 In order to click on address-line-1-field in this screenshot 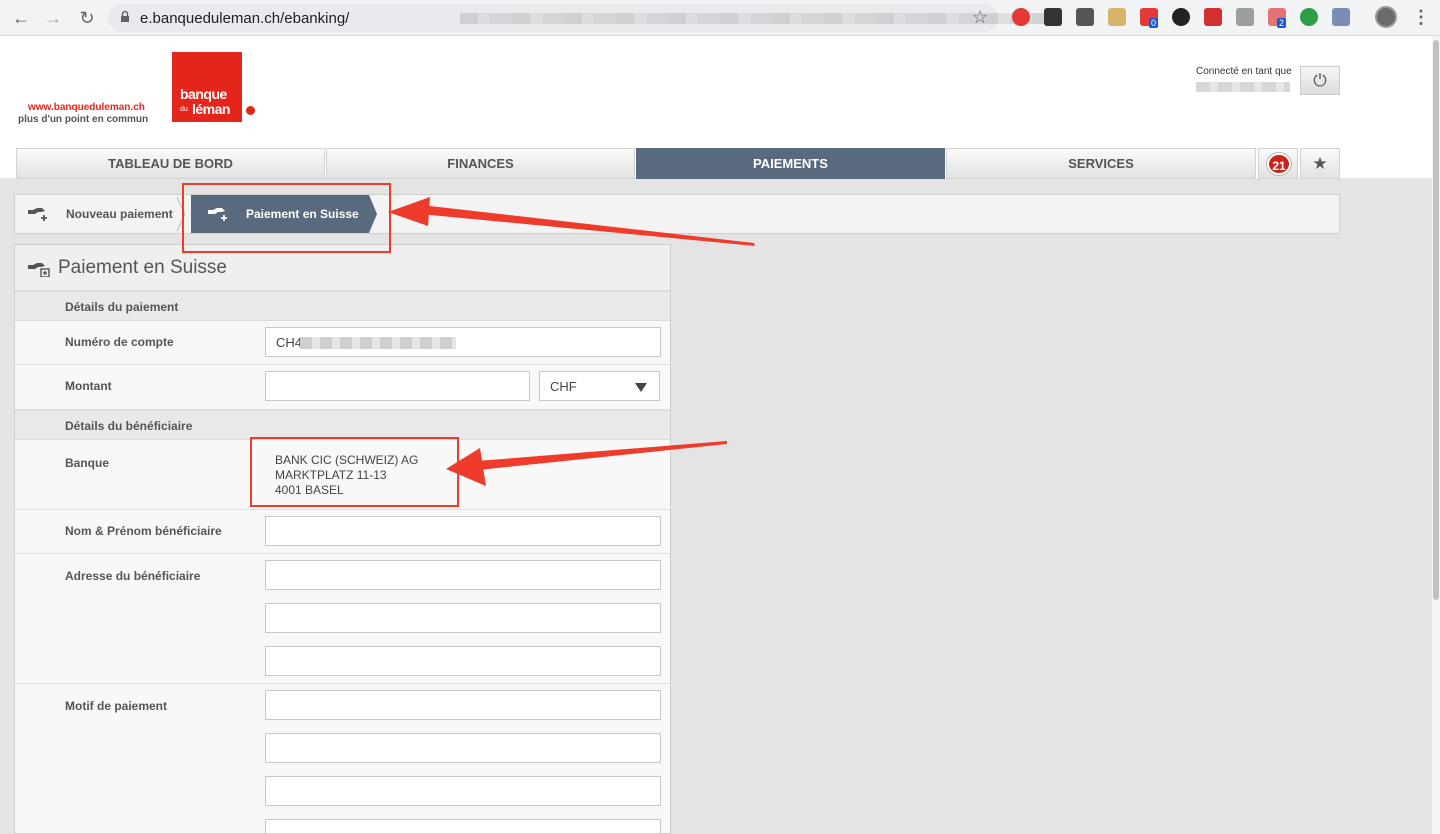, I will do `click(463, 575)`.